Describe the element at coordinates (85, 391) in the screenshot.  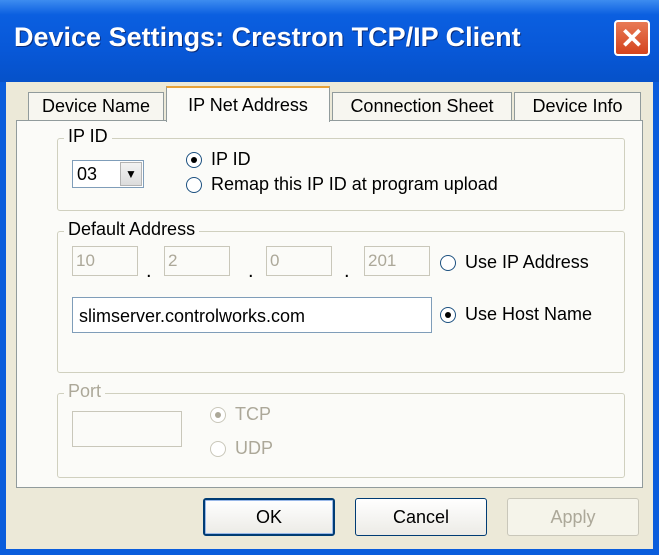
I see `port-legend: Port` at that location.